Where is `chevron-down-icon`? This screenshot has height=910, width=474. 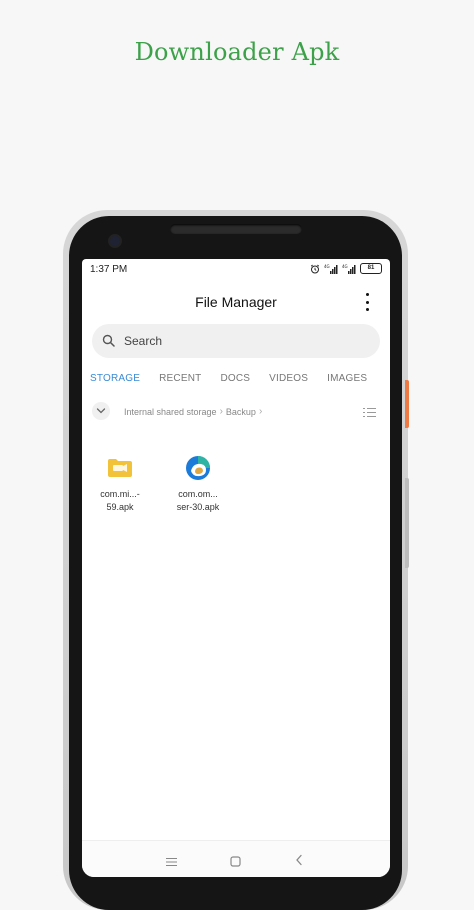
chevron-down-icon is located at coordinates (101, 411).